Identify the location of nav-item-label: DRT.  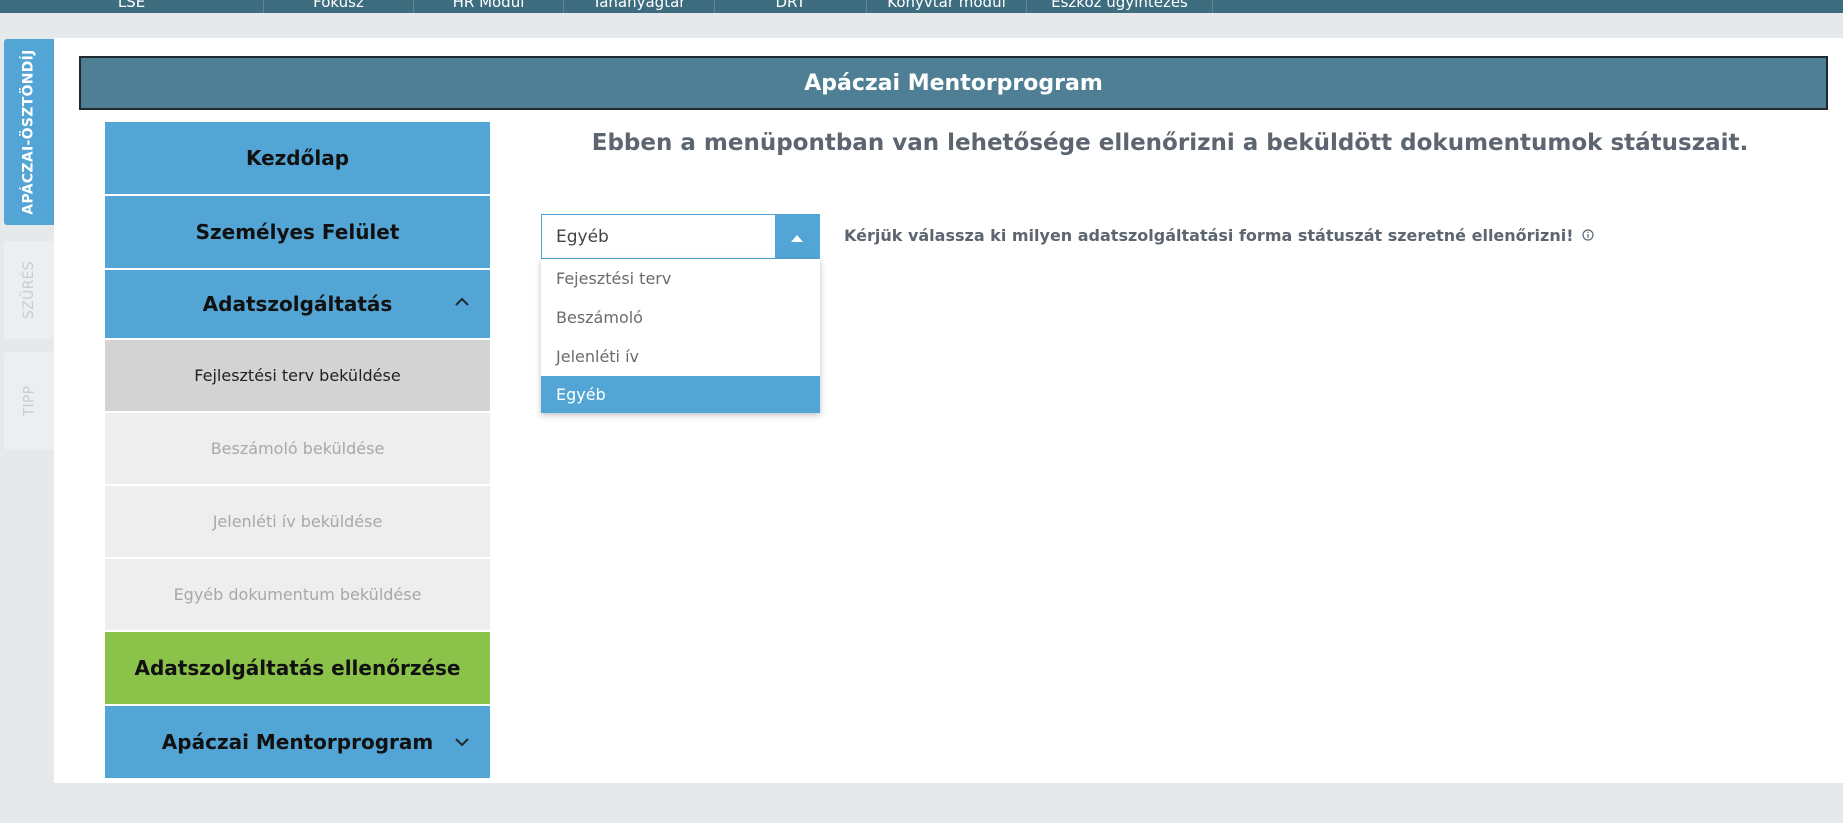
(790, 5).